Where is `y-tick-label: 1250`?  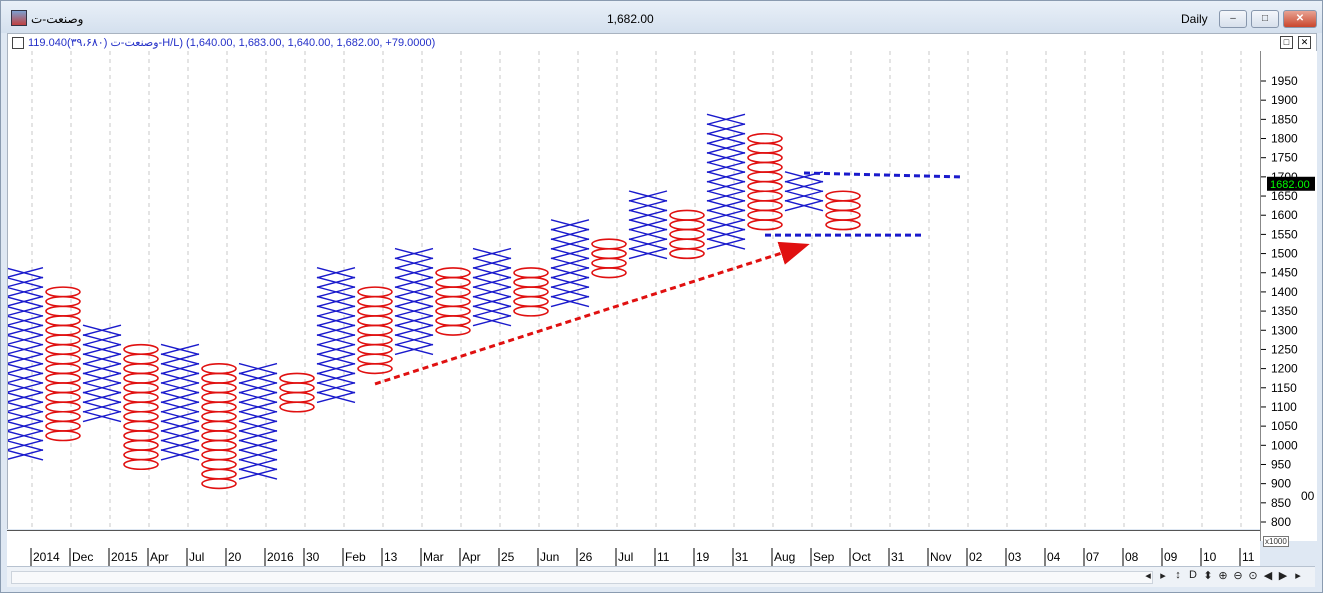
y-tick-label: 1250 is located at coordinates (1284, 349).